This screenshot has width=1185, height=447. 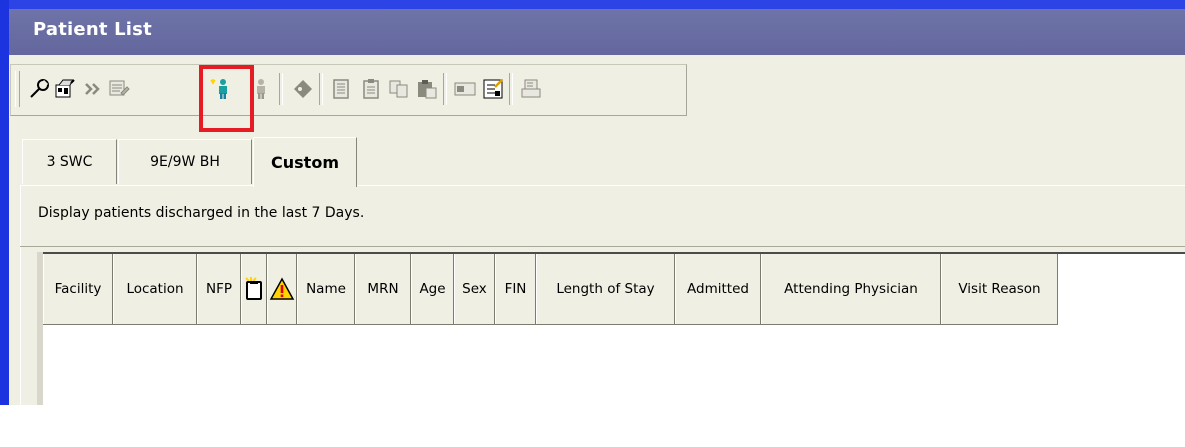 I want to click on tab-3-swc: 3 SWC, so click(x=69, y=161).